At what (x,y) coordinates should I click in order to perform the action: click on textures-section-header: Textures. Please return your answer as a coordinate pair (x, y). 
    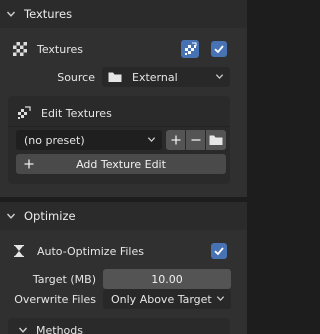
    Looking at the image, I should click on (123, 14).